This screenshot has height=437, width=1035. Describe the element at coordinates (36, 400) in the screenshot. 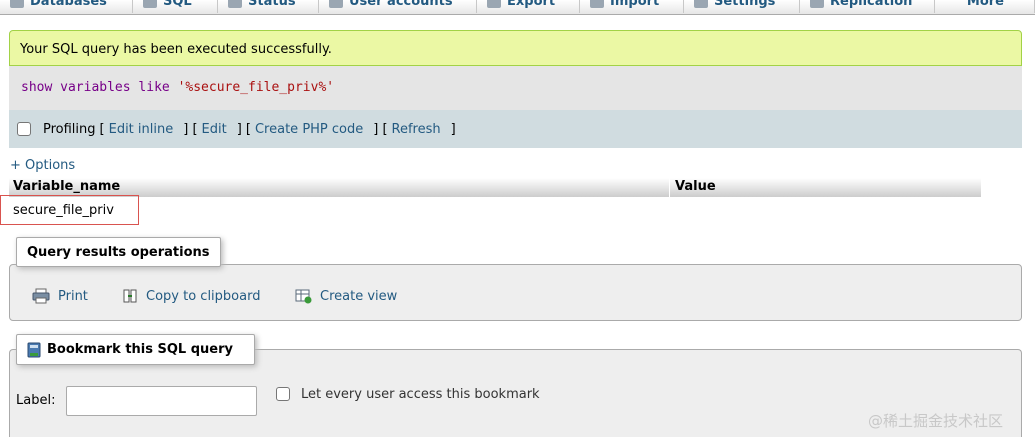

I see `bookmark-label-label: Label:` at that location.